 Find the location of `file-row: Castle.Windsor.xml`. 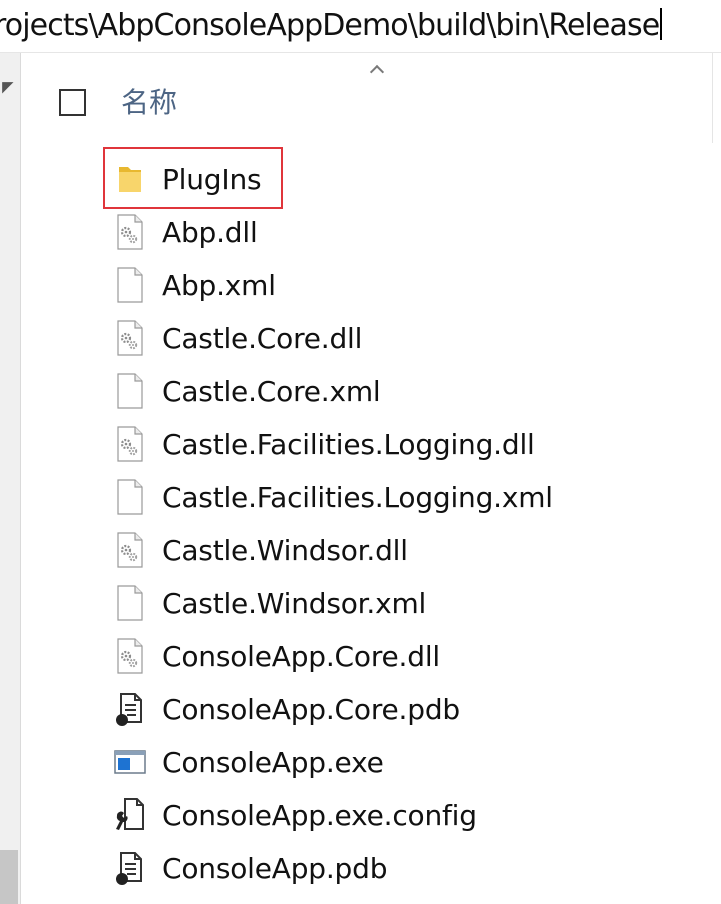

file-row: Castle.Windsor.xml is located at coordinates (371, 604).